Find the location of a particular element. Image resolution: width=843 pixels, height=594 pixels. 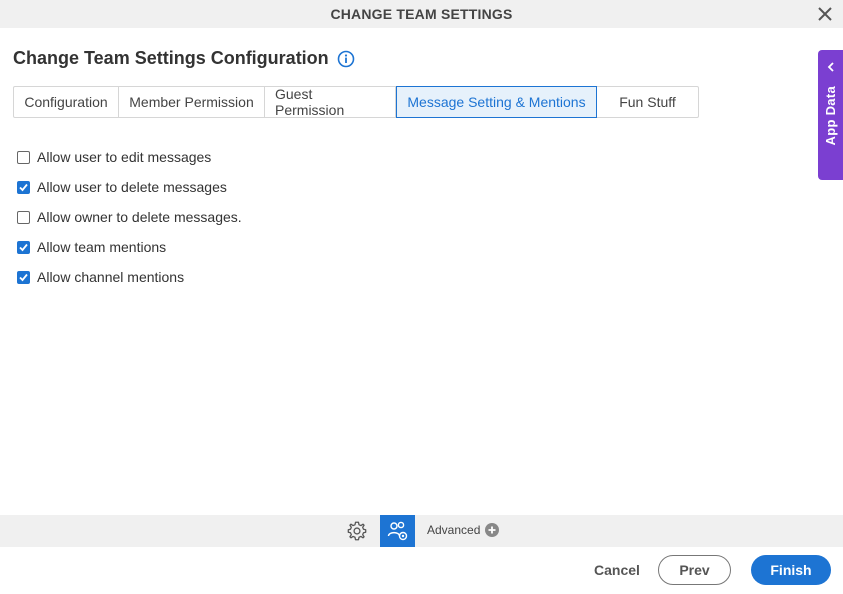

tab-label: Guest Permission is located at coordinates (310, 102).